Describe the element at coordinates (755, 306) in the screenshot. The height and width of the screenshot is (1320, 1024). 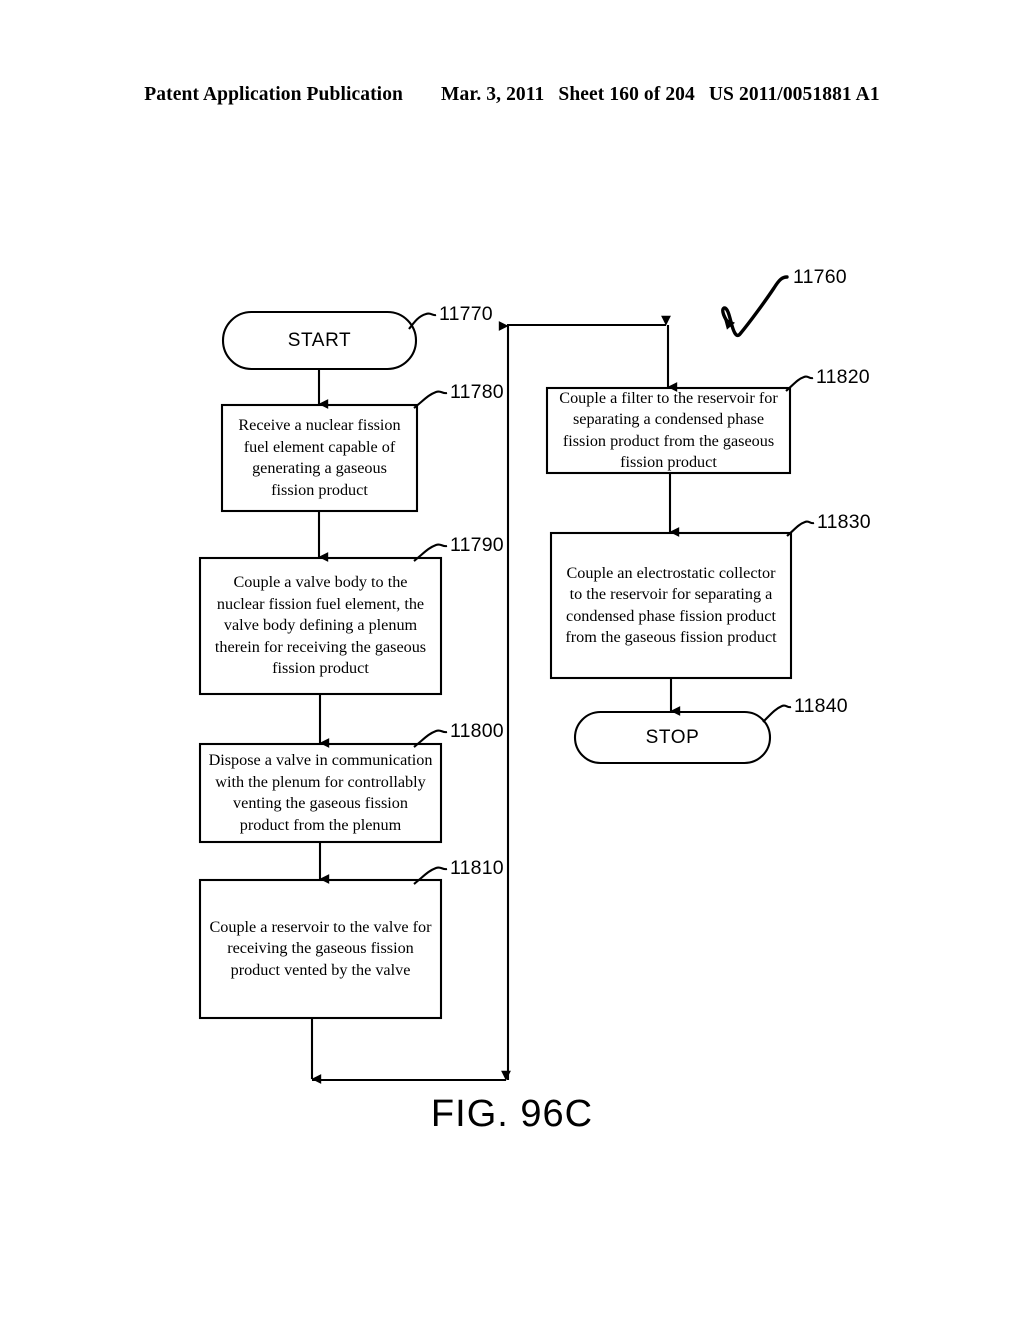
I see `leader-11760-squiggle` at that location.